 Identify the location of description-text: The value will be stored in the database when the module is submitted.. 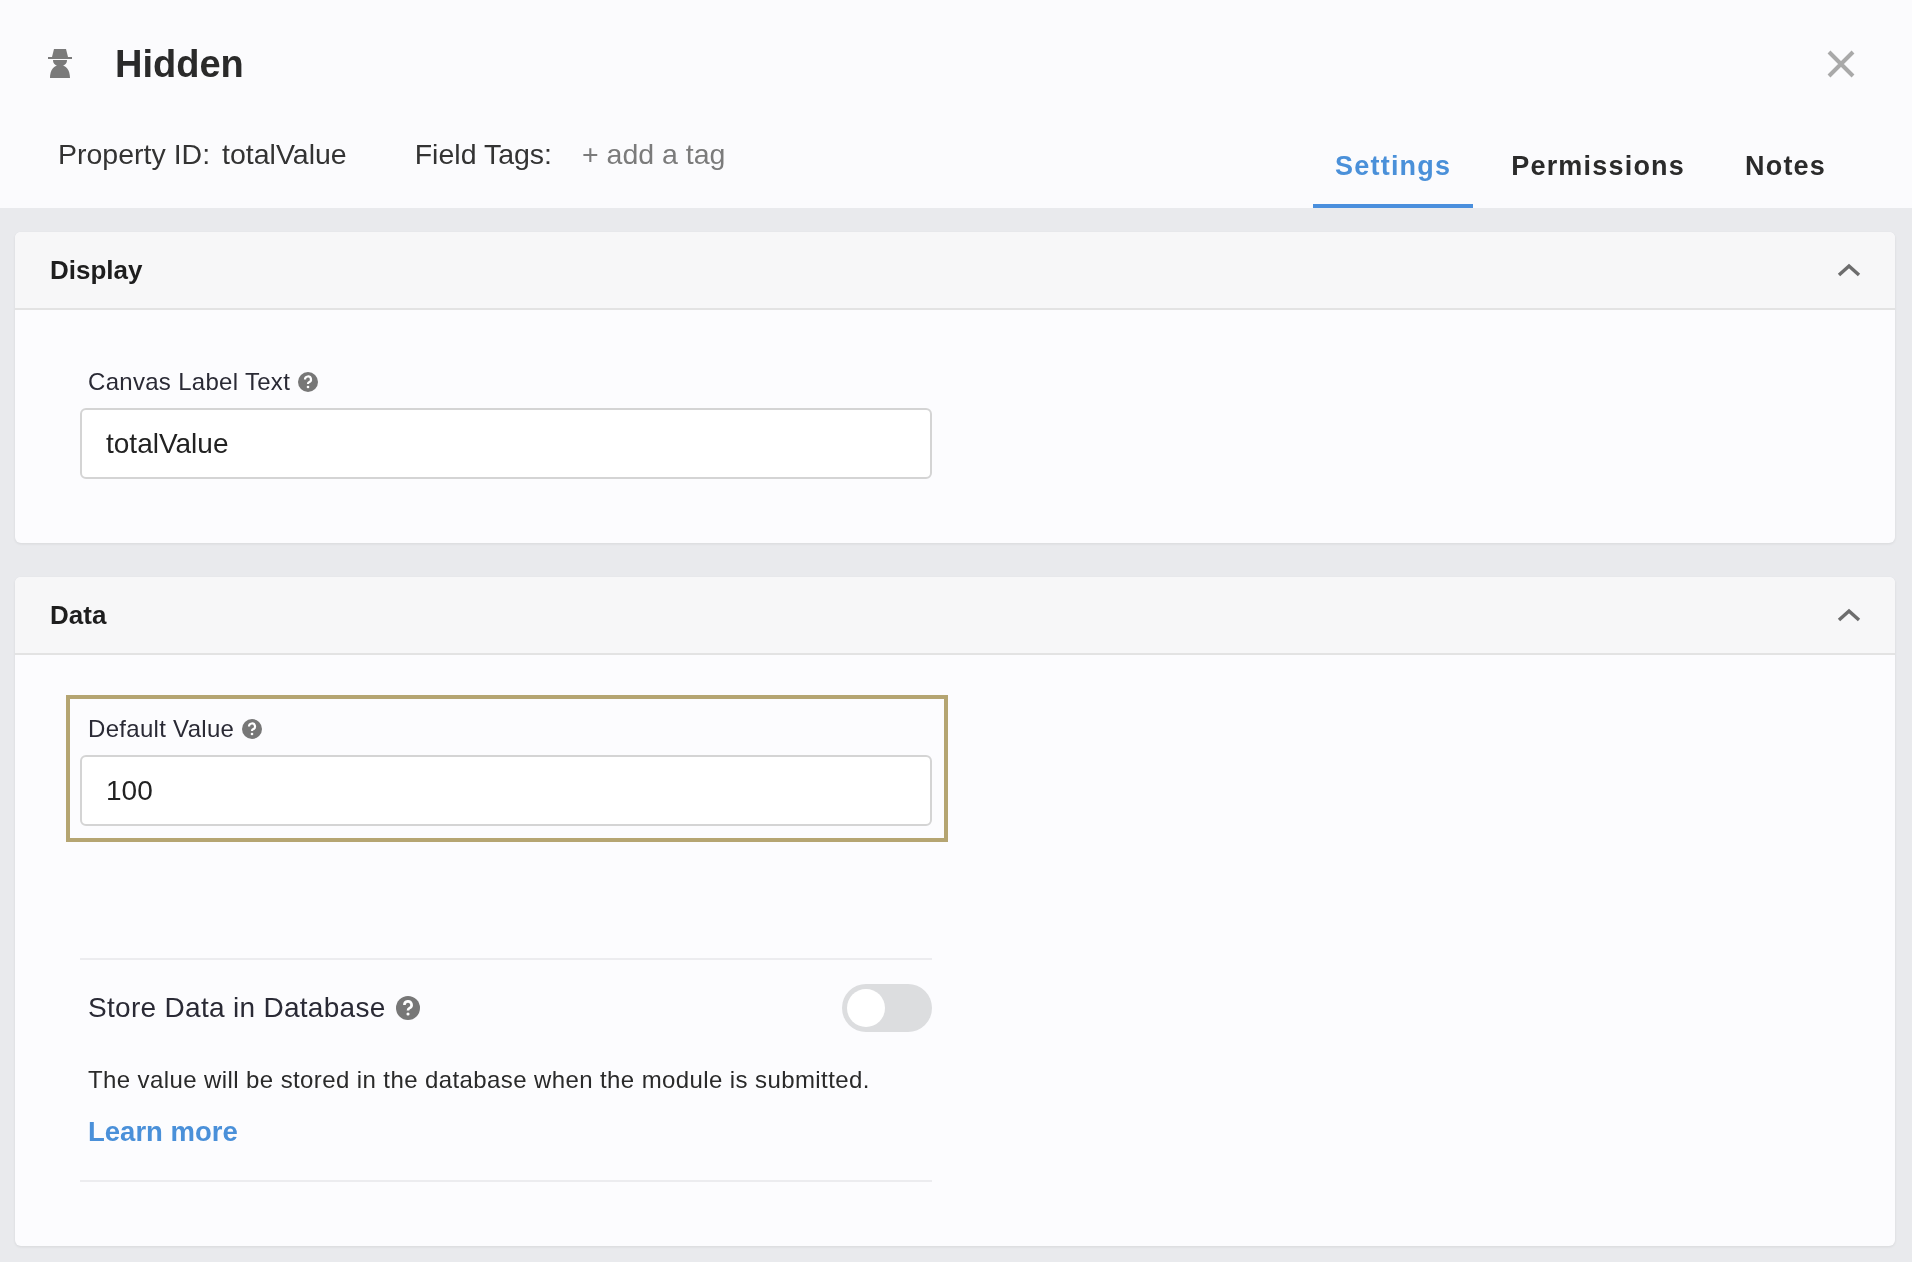
(479, 1080).